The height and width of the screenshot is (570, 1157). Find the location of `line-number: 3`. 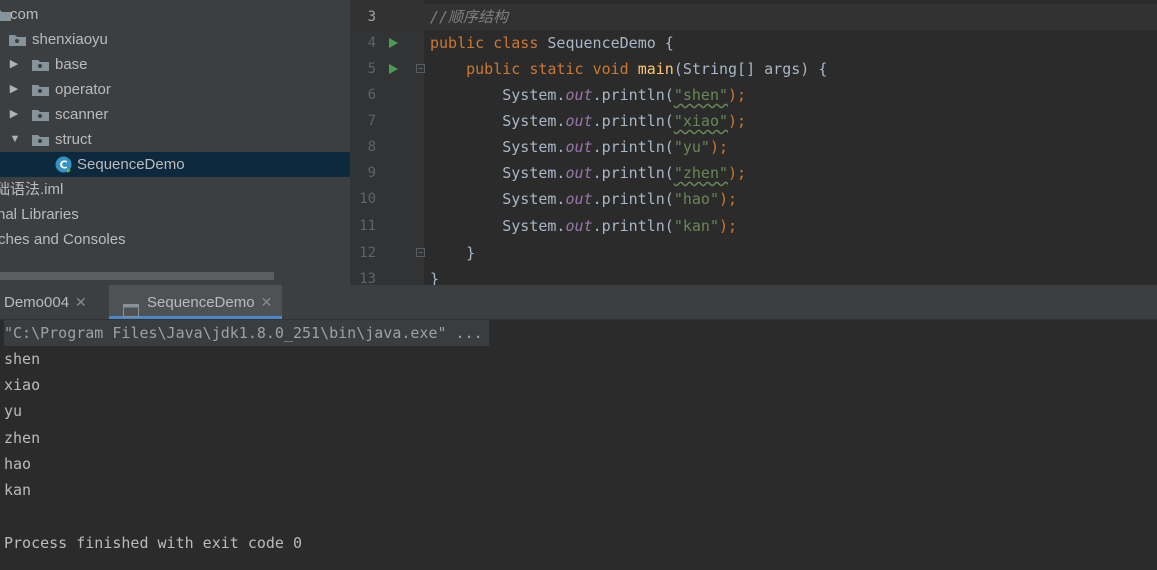

line-number: 3 is located at coordinates (371, 17).